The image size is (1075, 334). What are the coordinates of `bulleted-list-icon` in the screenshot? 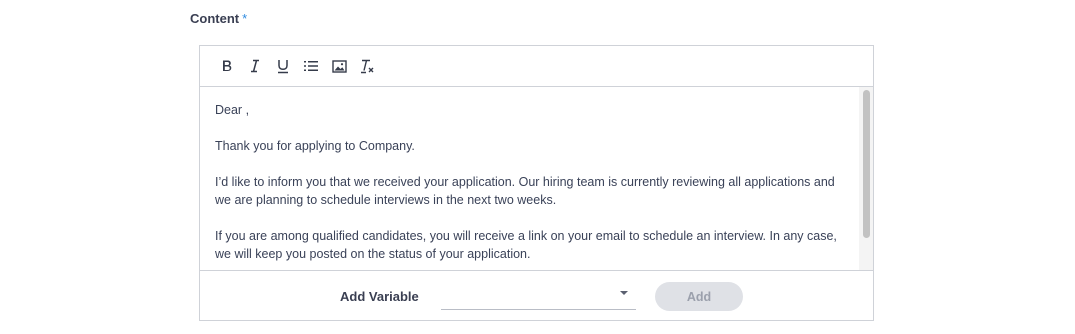 It's located at (311, 66).